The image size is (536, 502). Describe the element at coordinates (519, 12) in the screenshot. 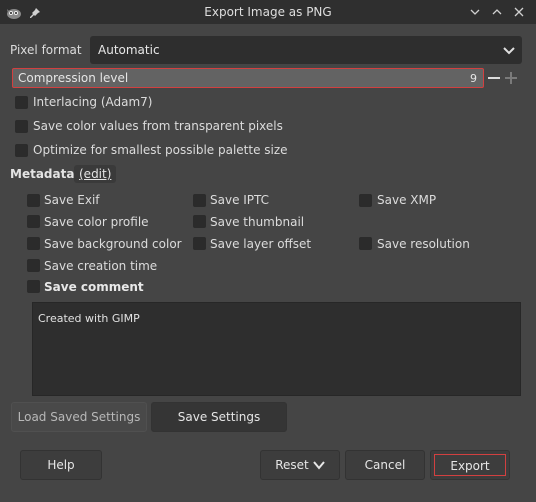

I see `close-icon` at that location.